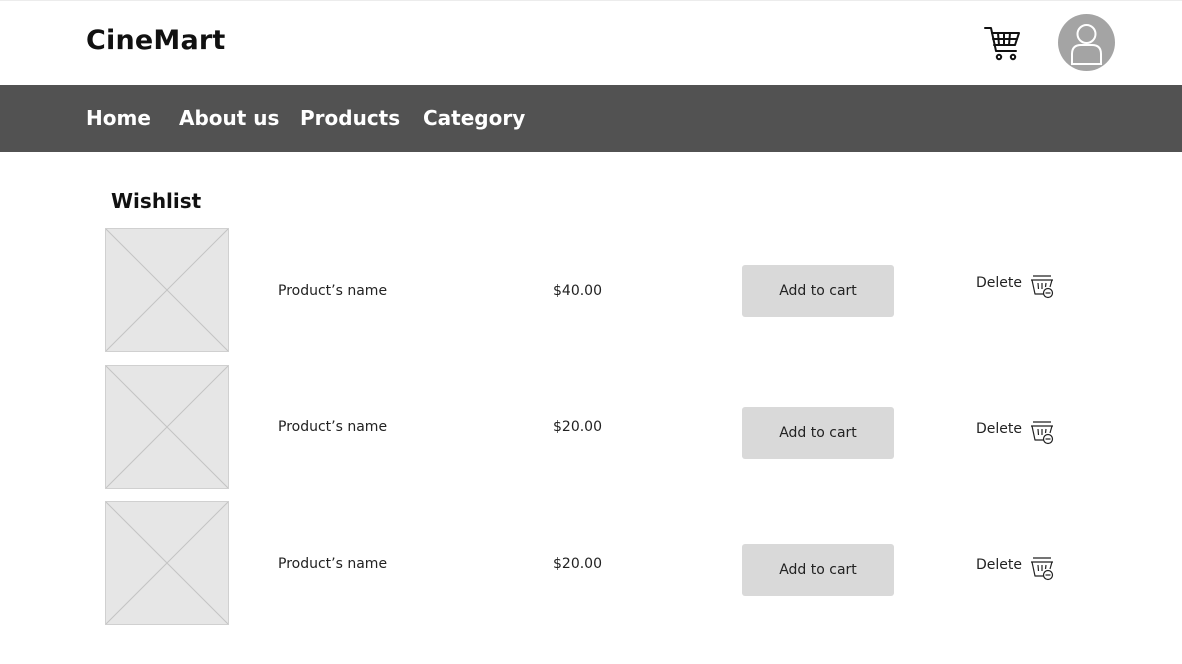 This screenshot has width=1182, height=664. Describe the element at coordinates (474, 118) in the screenshot. I see `nav-item-category: Category` at that location.